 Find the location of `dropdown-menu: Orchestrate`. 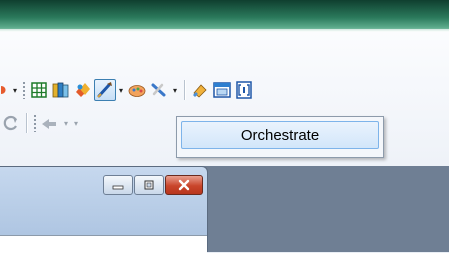

dropdown-menu: Orchestrate is located at coordinates (280, 137).